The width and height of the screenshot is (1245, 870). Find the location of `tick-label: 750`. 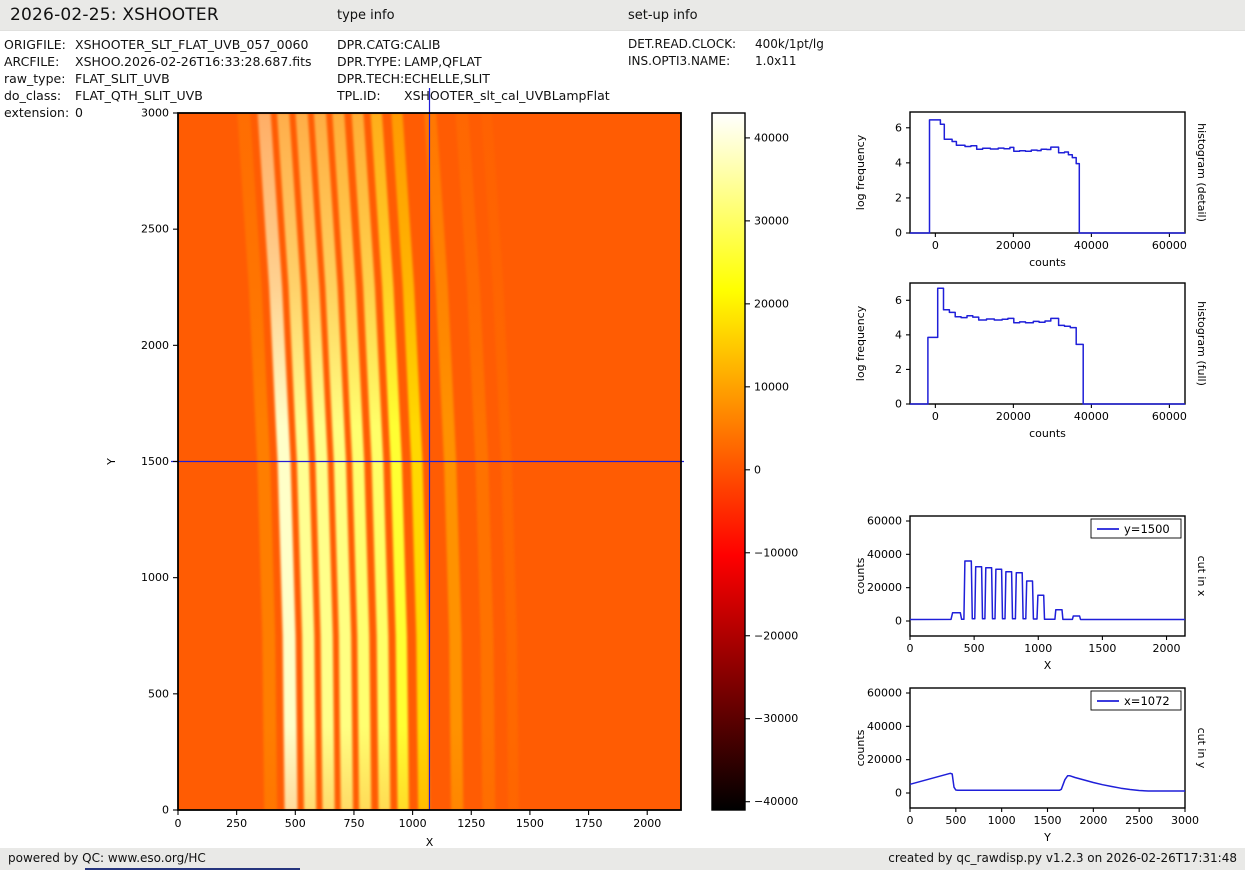

tick-label: 750 is located at coordinates (353, 823).